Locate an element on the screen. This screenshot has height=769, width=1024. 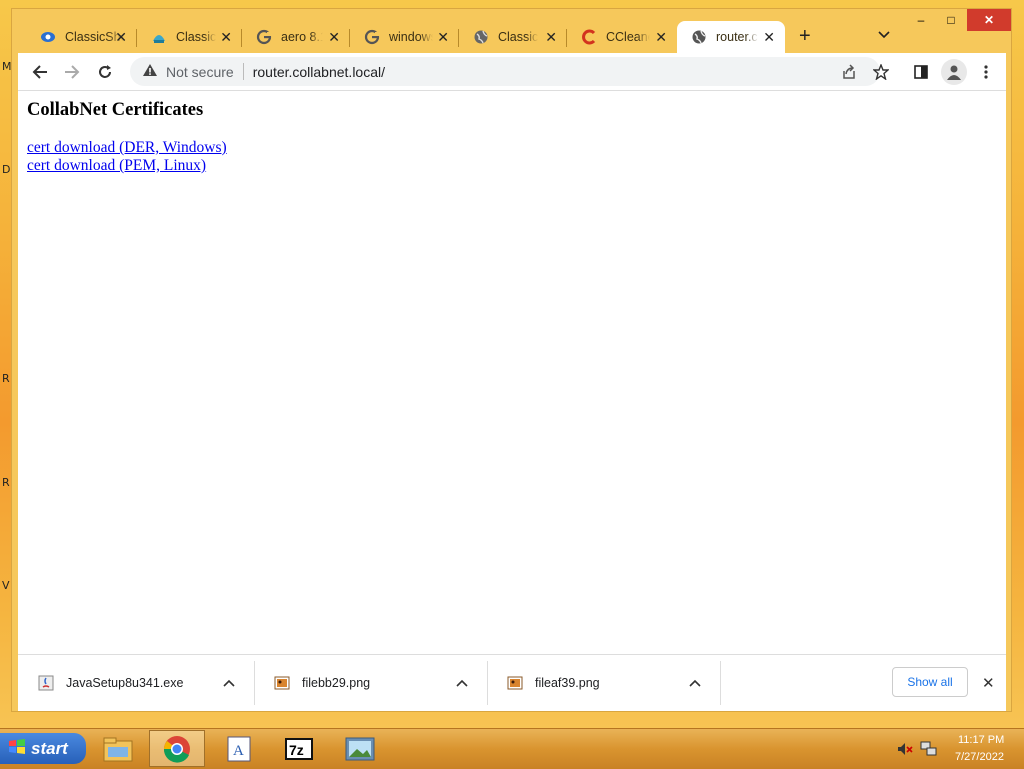
7zip-icon: 7z is located at coordinates (299, 748).